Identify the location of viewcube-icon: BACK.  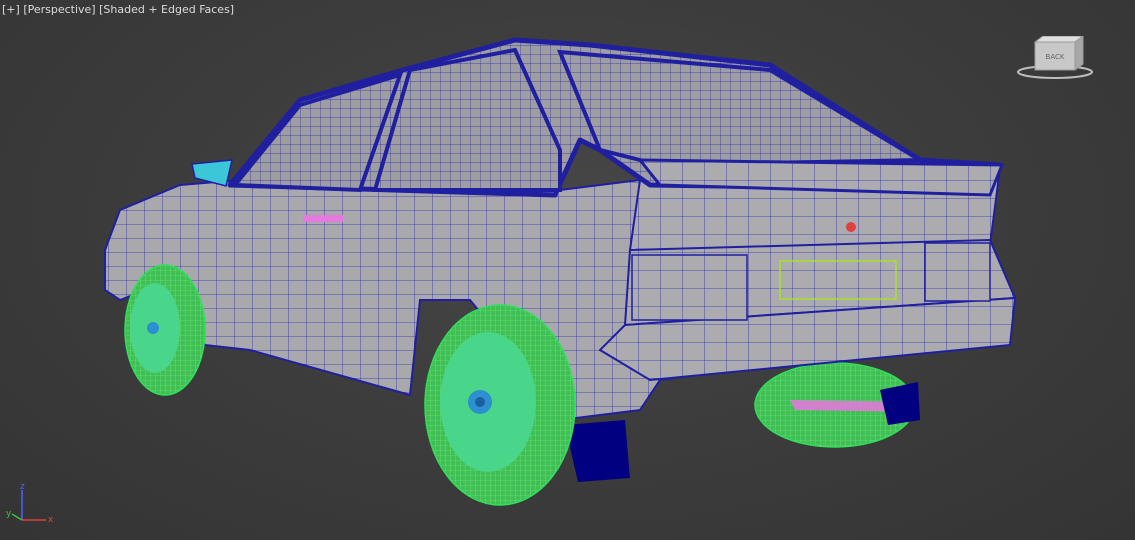
(1055, 60).